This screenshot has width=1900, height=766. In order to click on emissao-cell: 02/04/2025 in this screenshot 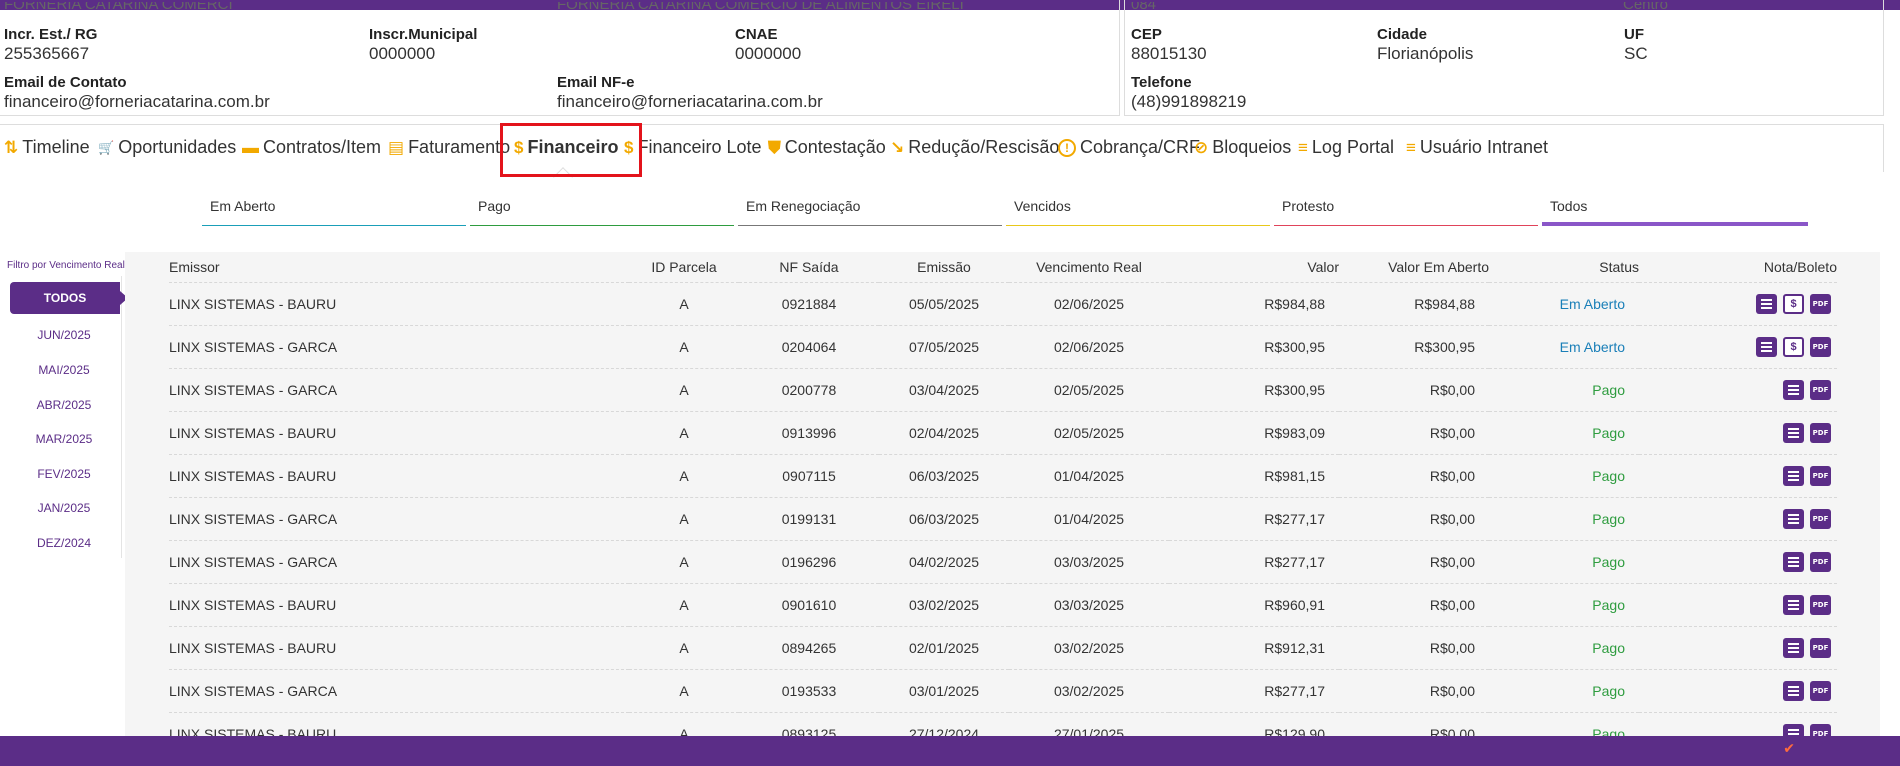, I will do `click(944, 432)`.